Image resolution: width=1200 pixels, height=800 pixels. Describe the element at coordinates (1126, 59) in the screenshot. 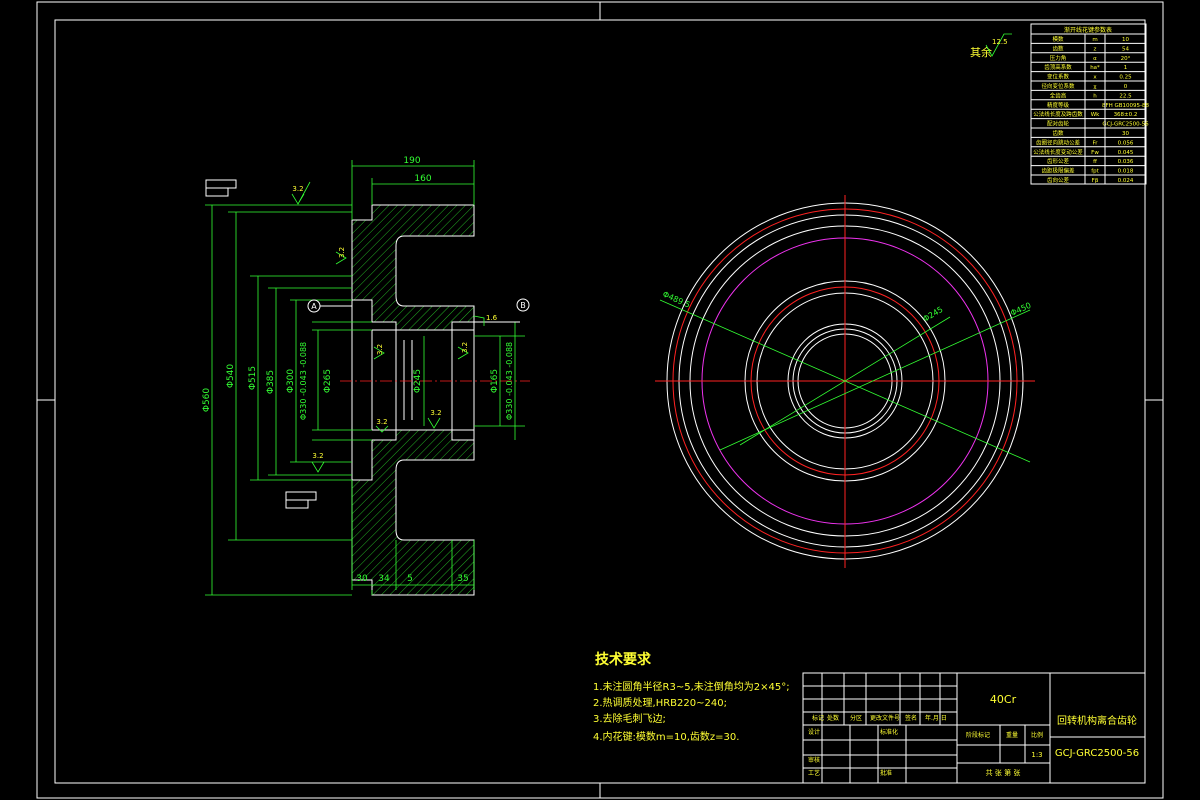

I see `param-value: 20°` at that location.